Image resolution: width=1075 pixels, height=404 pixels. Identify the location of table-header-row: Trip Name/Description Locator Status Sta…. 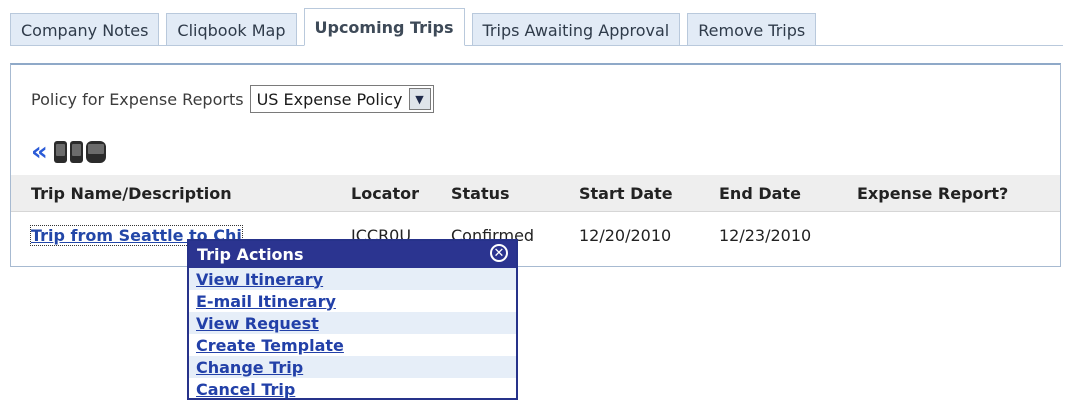
(535, 193).